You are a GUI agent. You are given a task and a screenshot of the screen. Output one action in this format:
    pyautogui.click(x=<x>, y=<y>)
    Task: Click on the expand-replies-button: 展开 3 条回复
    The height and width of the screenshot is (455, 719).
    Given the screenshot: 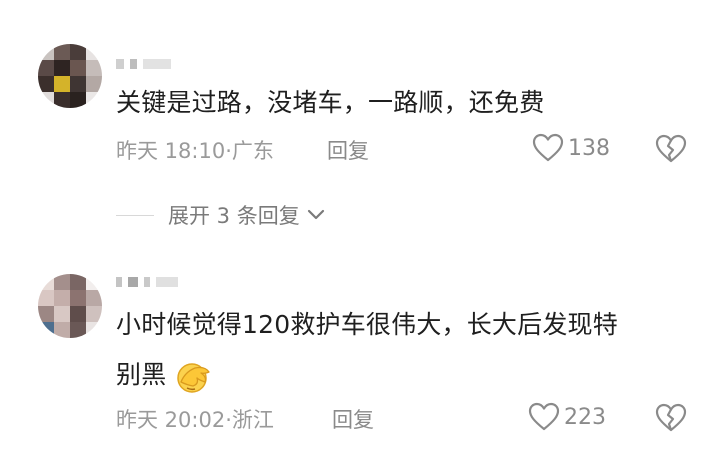 What is the action you would take?
    pyautogui.click(x=221, y=215)
    